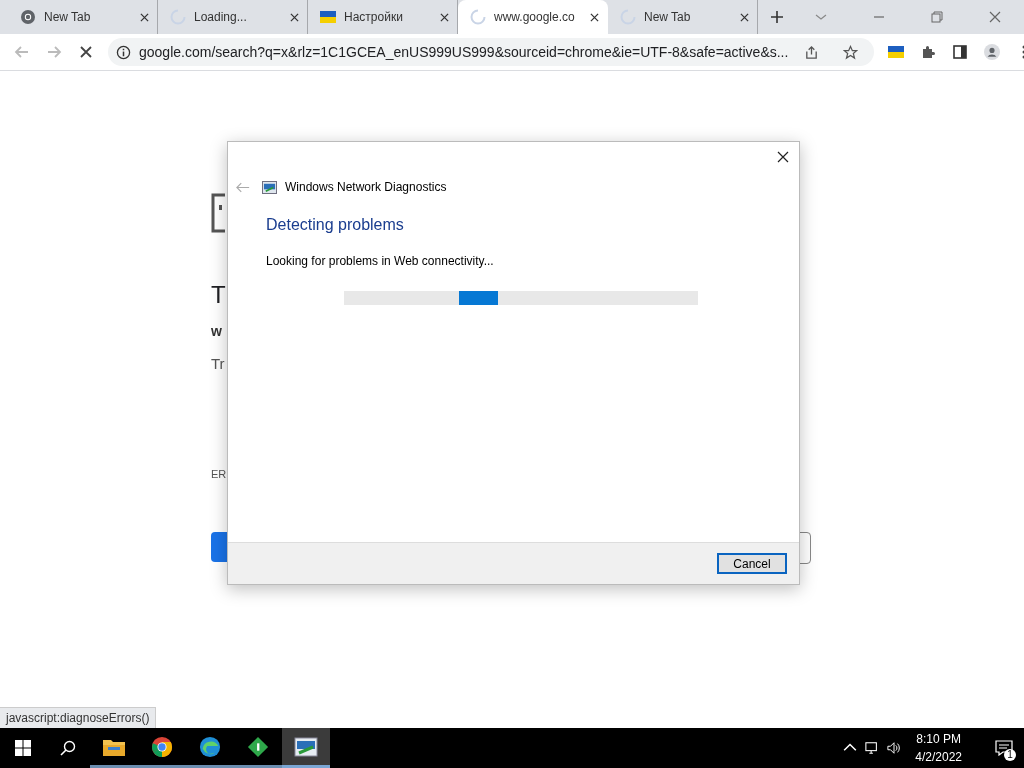 The width and height of the screenshot is (1024, 768). I want to click on browser-tab: www.google.co, so click(533, 17).